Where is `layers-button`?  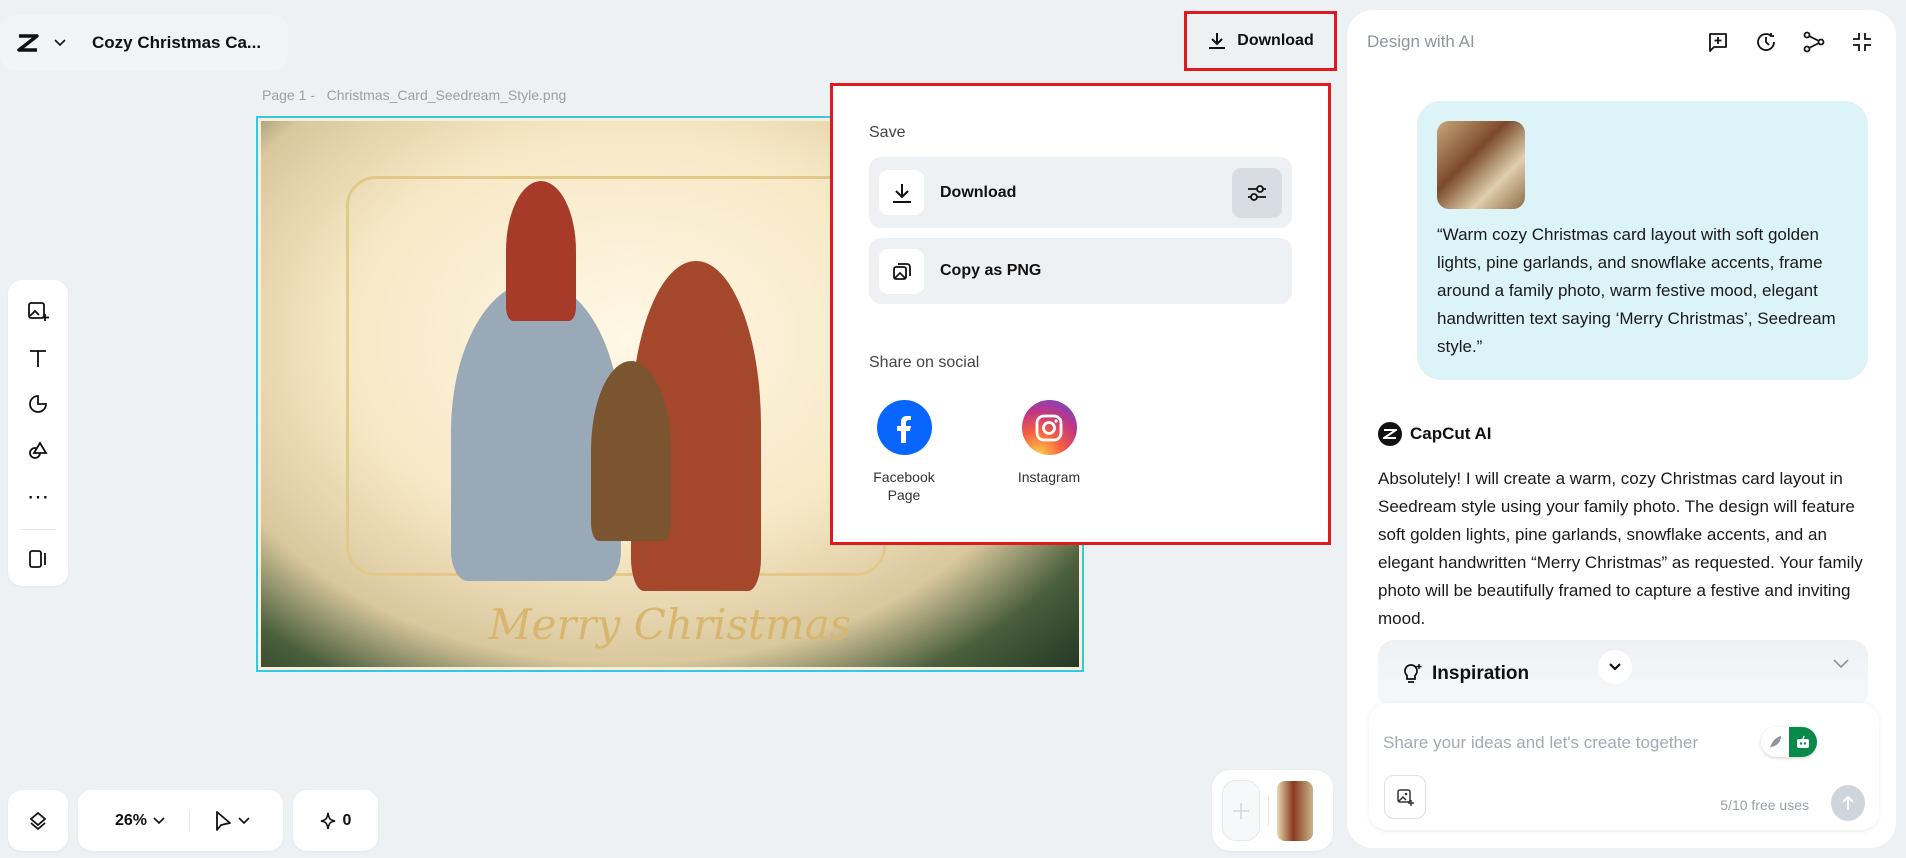
layers-button is located at coordinates (38, 820).